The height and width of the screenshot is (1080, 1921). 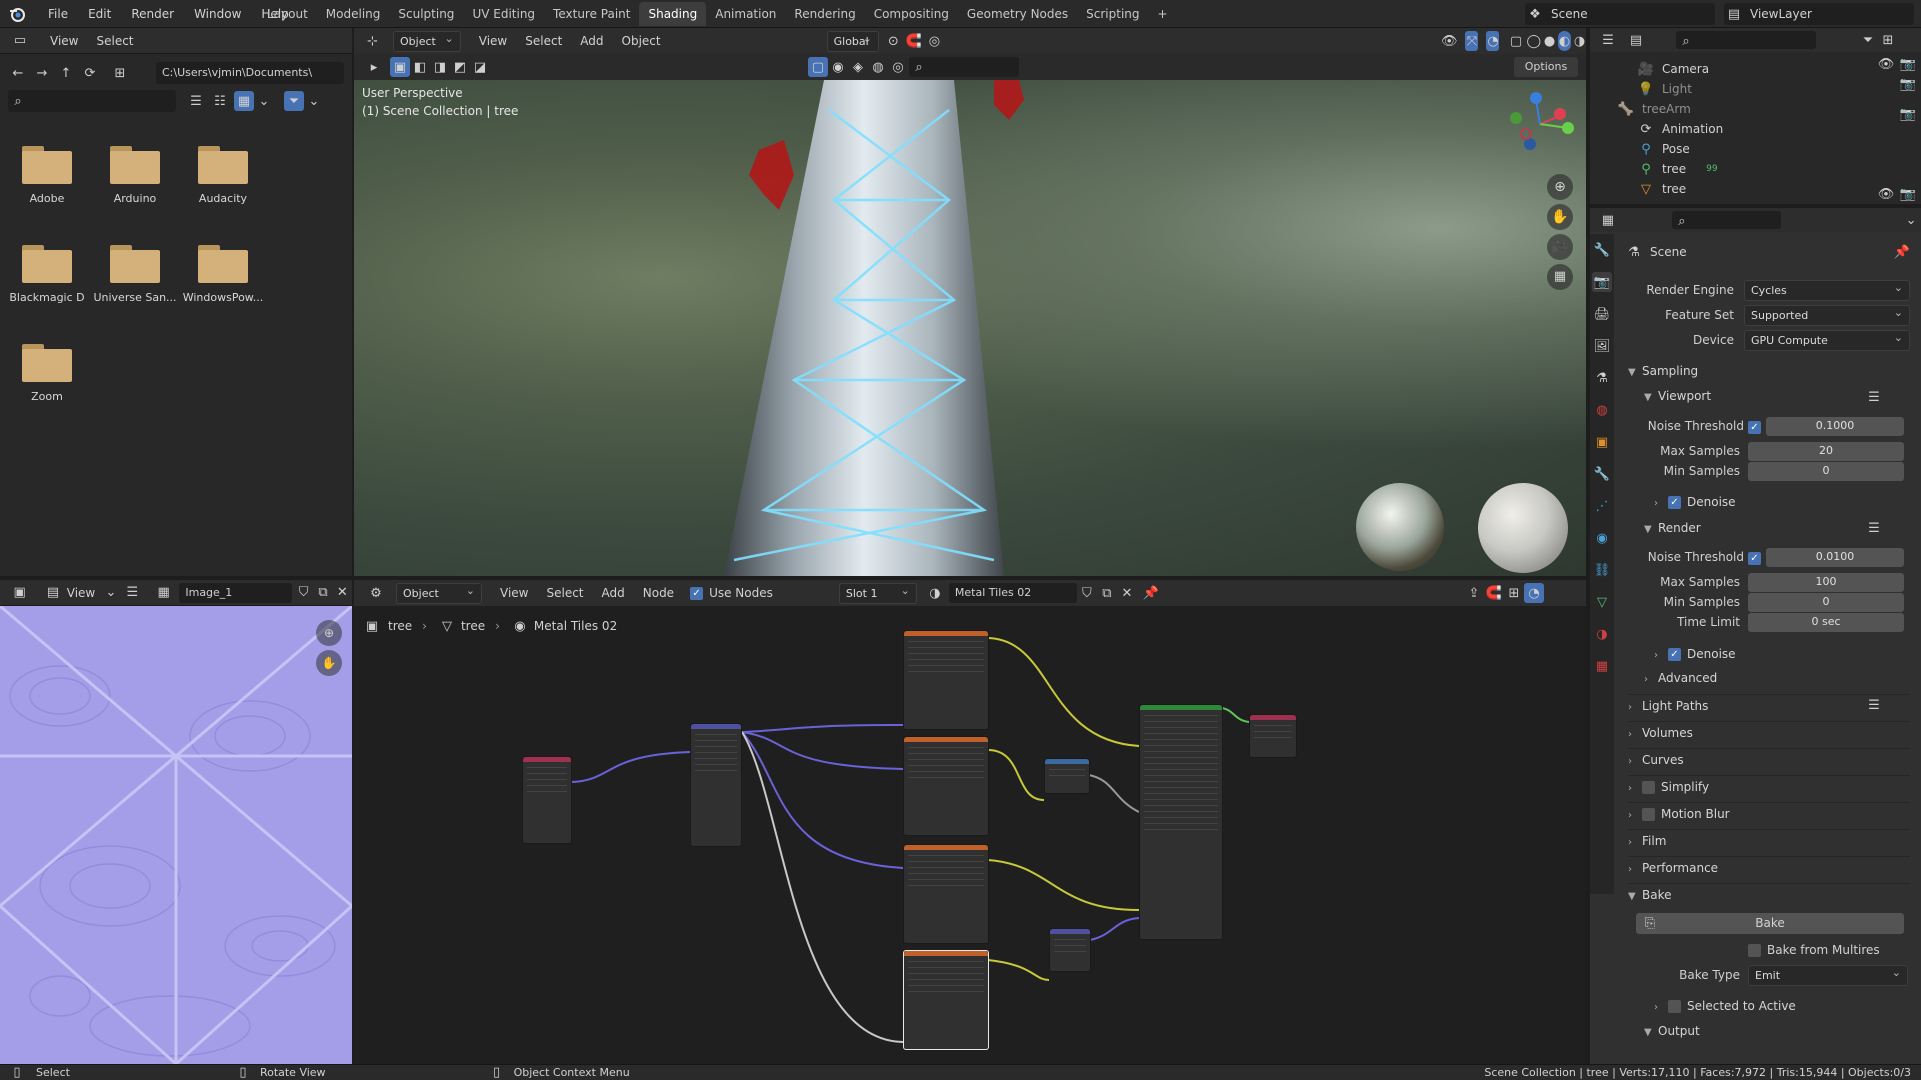 I want to click on r-min-samples-field: 0, so click(x=1826, y=602).